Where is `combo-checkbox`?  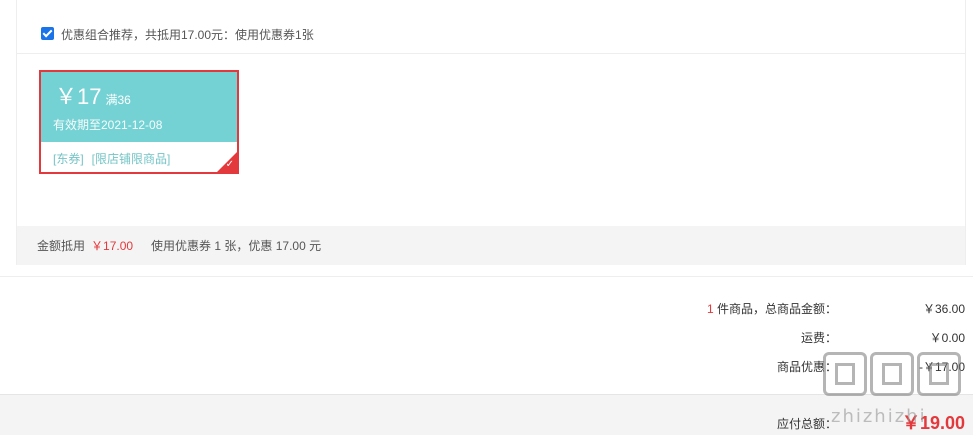
combo-checkbox is located at coordinates (47, 33).